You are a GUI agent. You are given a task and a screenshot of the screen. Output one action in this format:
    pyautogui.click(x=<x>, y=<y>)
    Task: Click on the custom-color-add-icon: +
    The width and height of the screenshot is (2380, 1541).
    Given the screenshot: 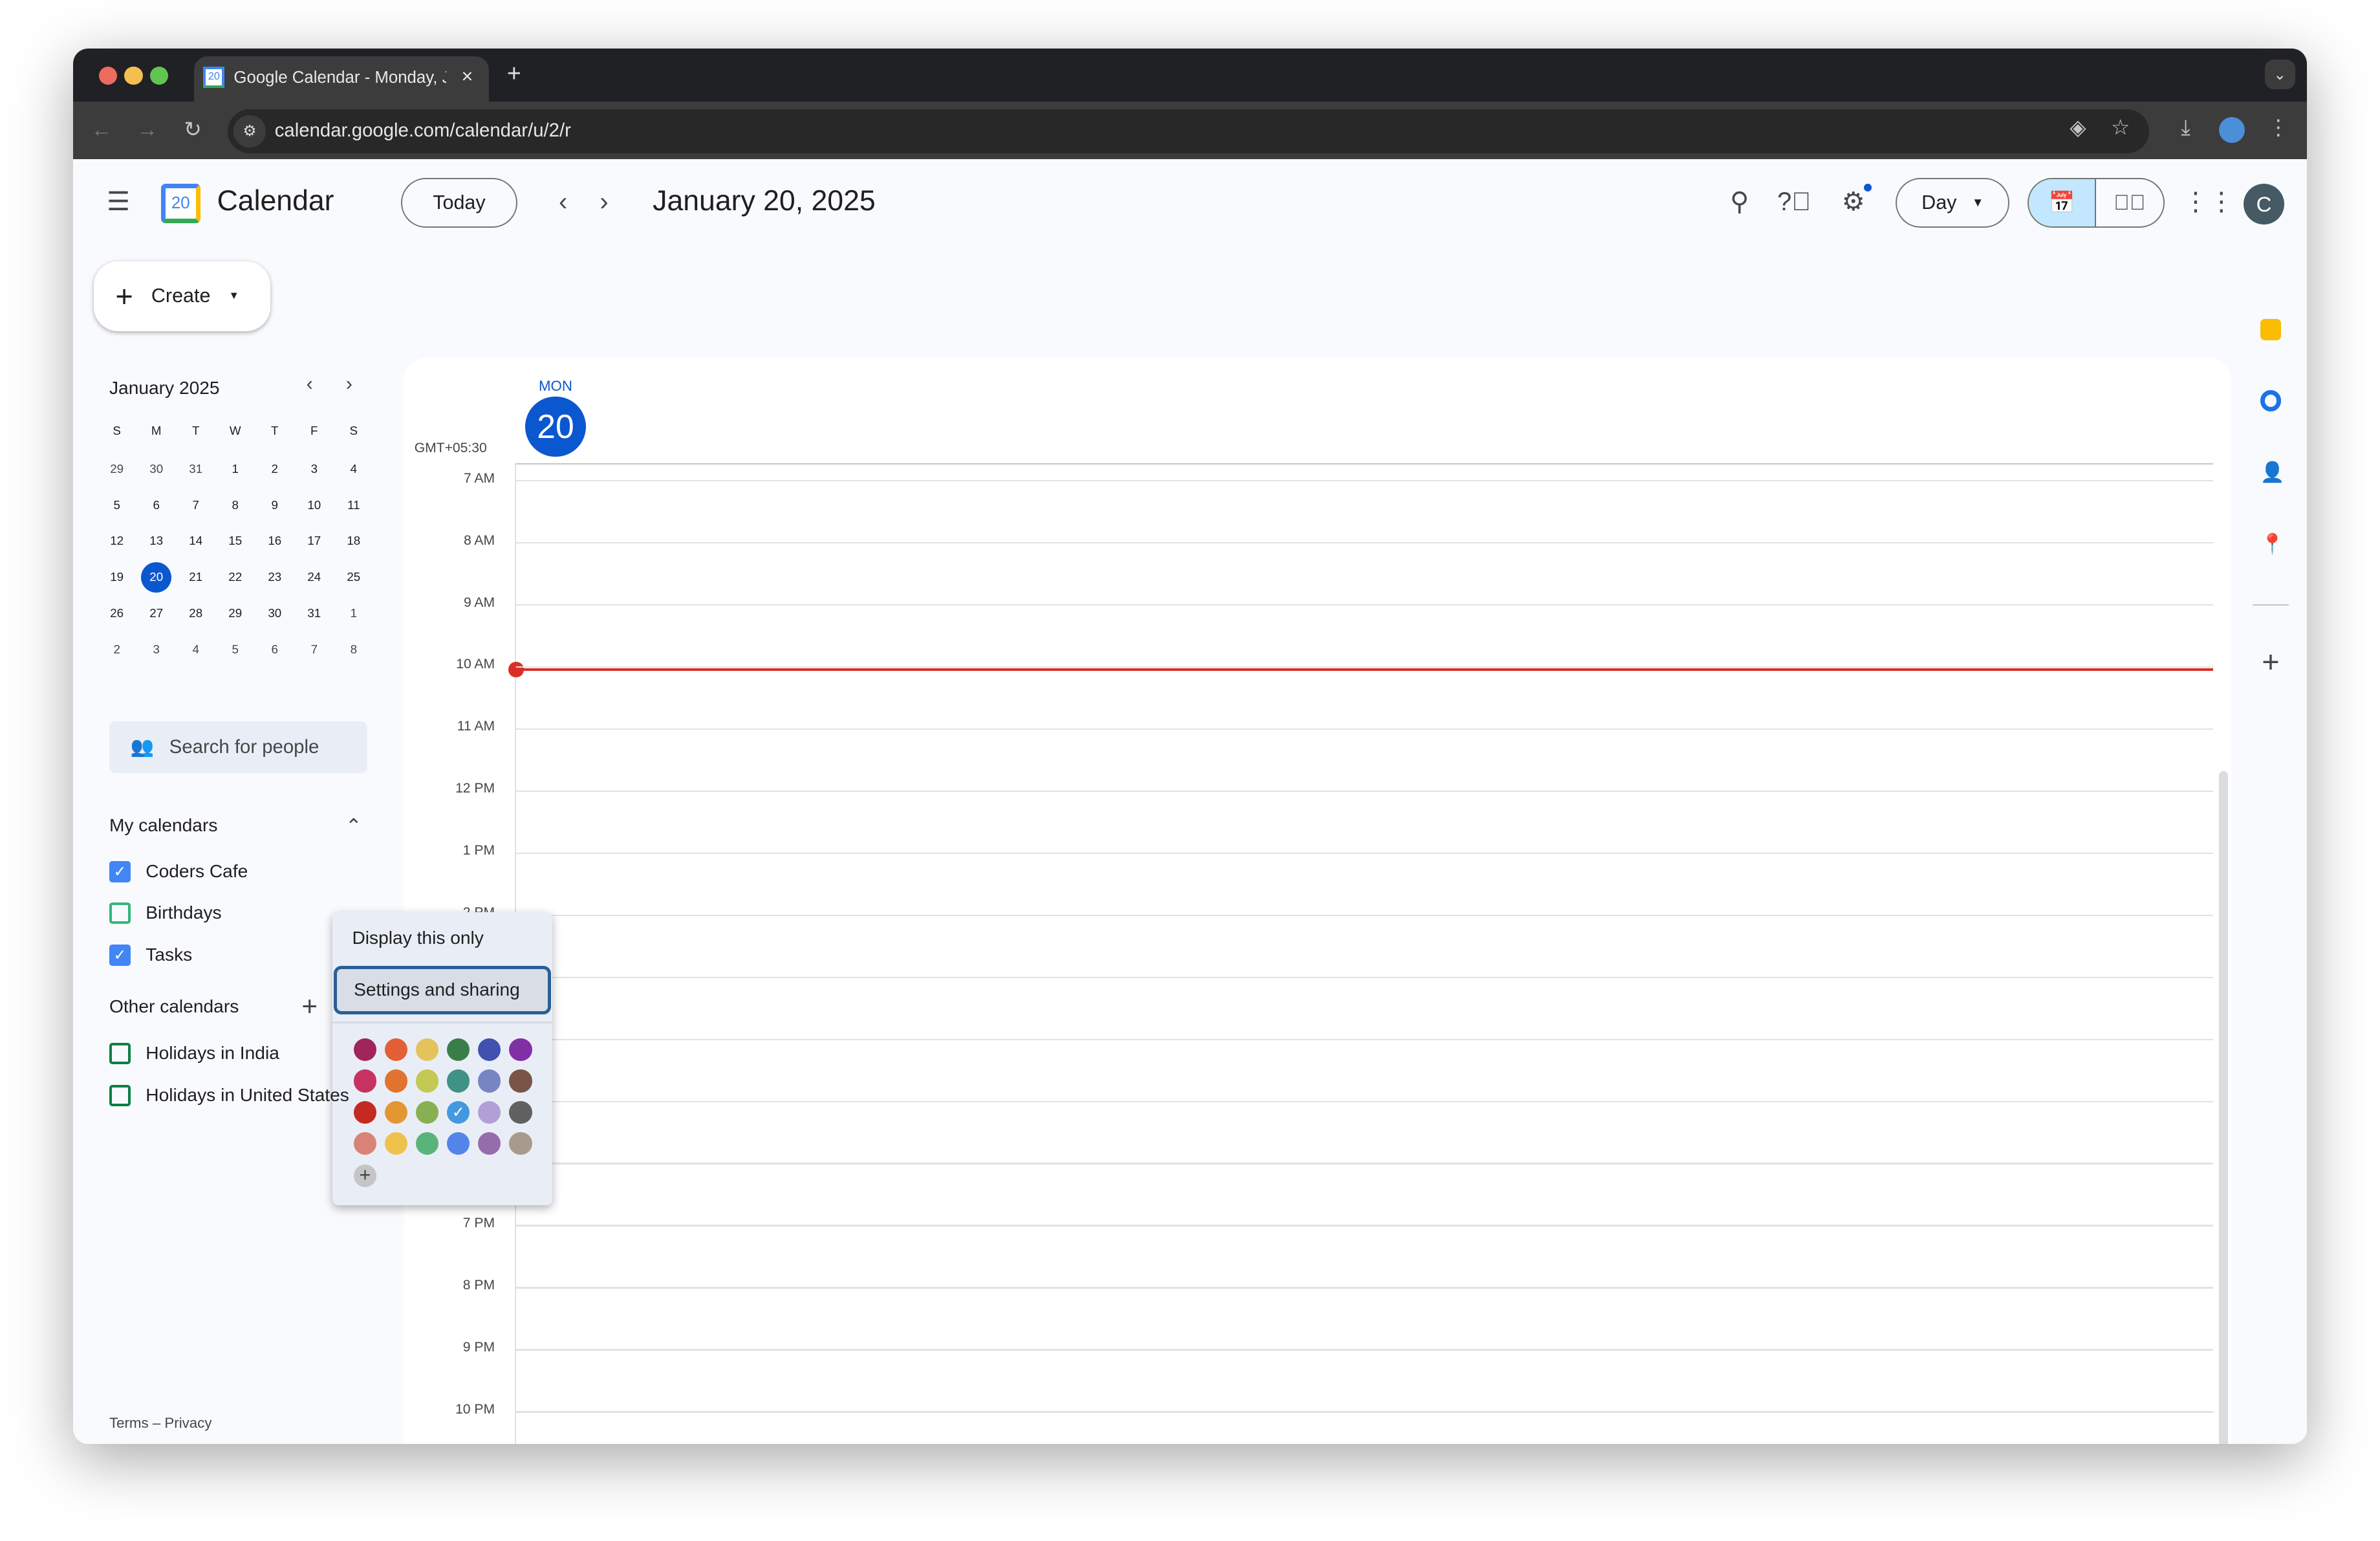 What is the action you would take?
    pyautogui.click(x=365, y=1176)
    